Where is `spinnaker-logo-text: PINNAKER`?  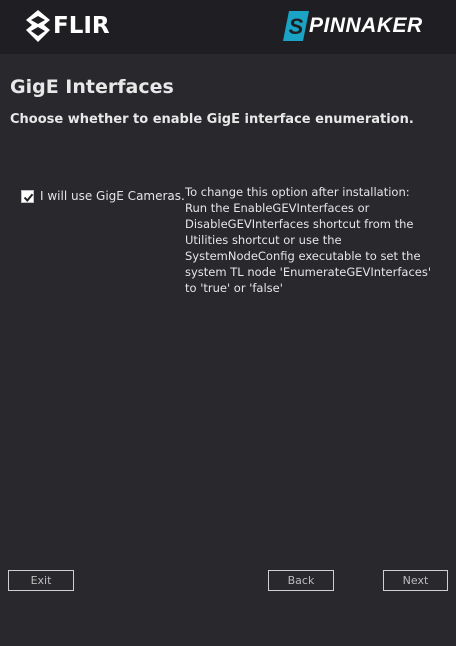
spinnaker-logo-text: PINNAKER is located at coordinates (366, 25).